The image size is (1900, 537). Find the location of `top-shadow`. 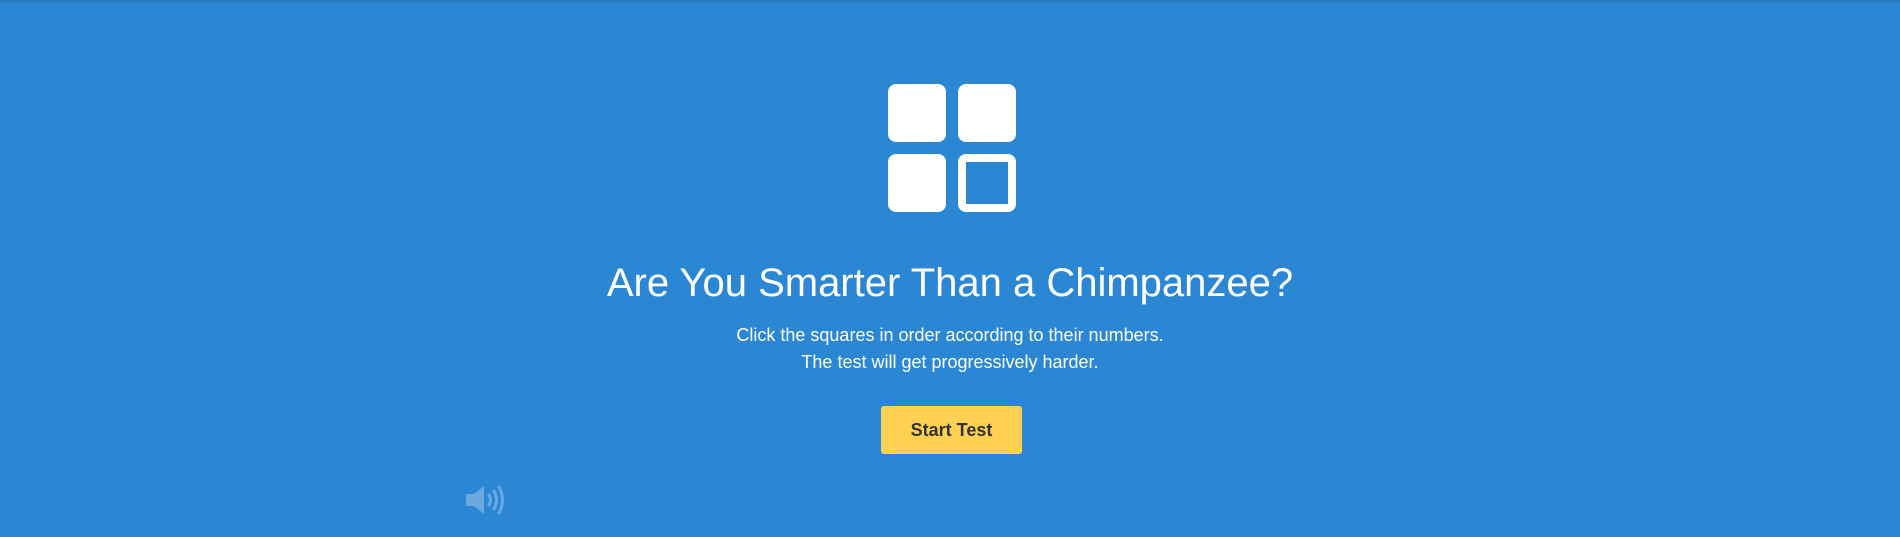

top-shadow is located at coordinates (950, 2).